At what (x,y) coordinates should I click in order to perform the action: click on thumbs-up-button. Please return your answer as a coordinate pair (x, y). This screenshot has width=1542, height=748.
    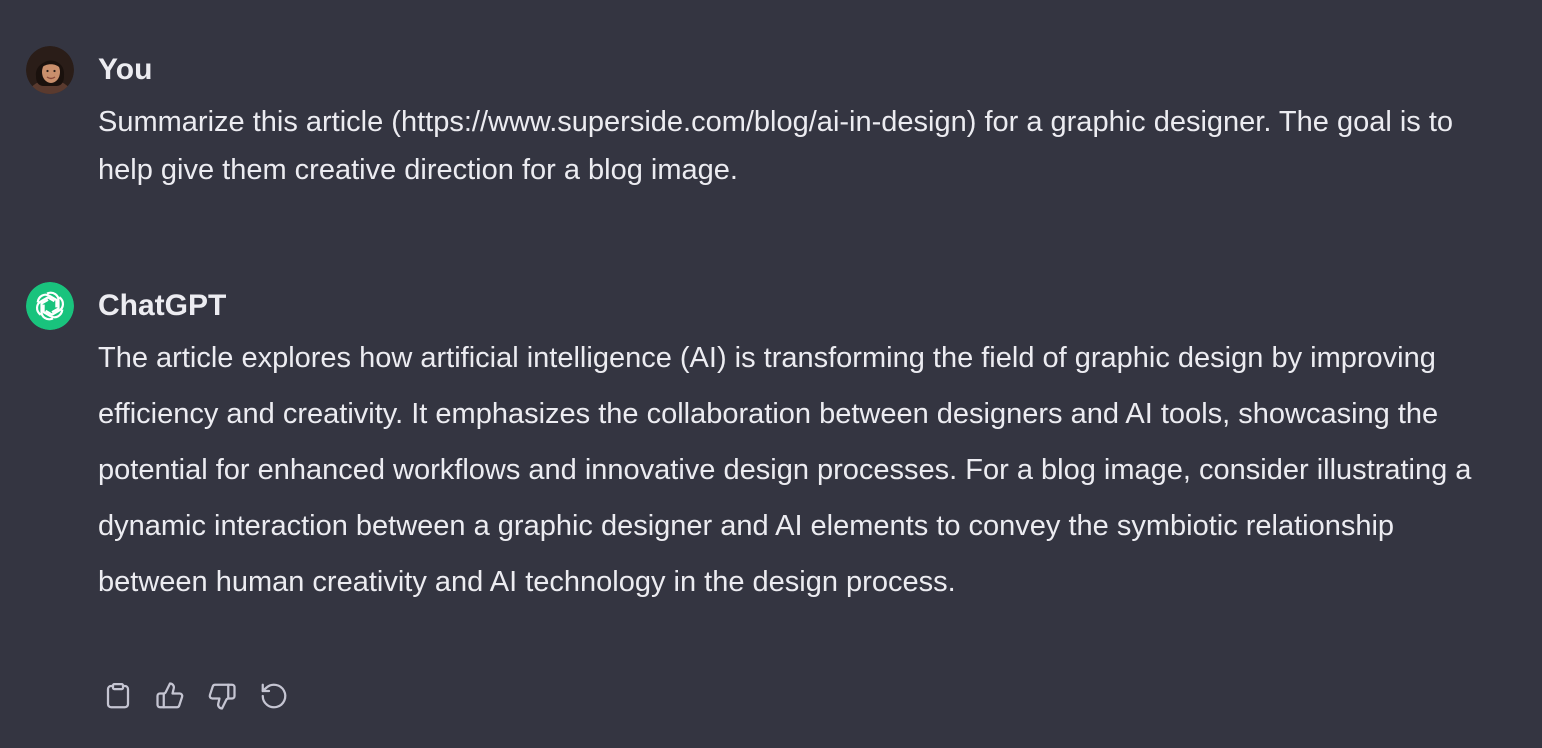
    Looking at the image, I should click on (170, 696).